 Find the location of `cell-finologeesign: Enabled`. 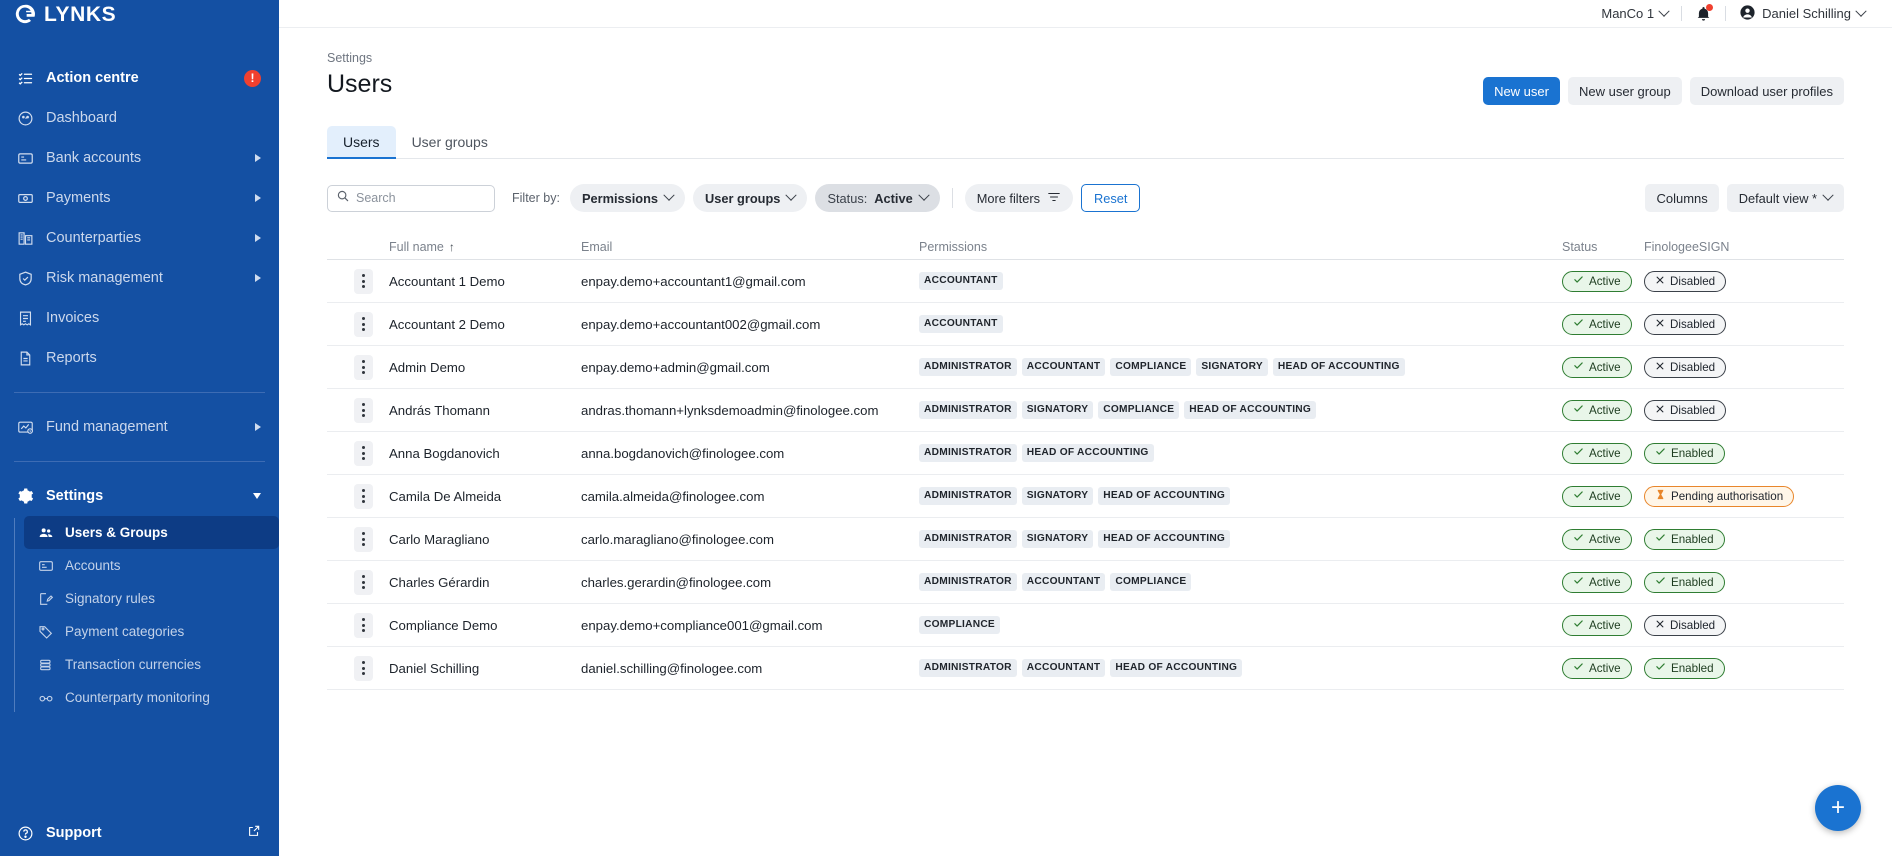

cell-finologeesign: Enabled is located at coordinates (1744, 453).